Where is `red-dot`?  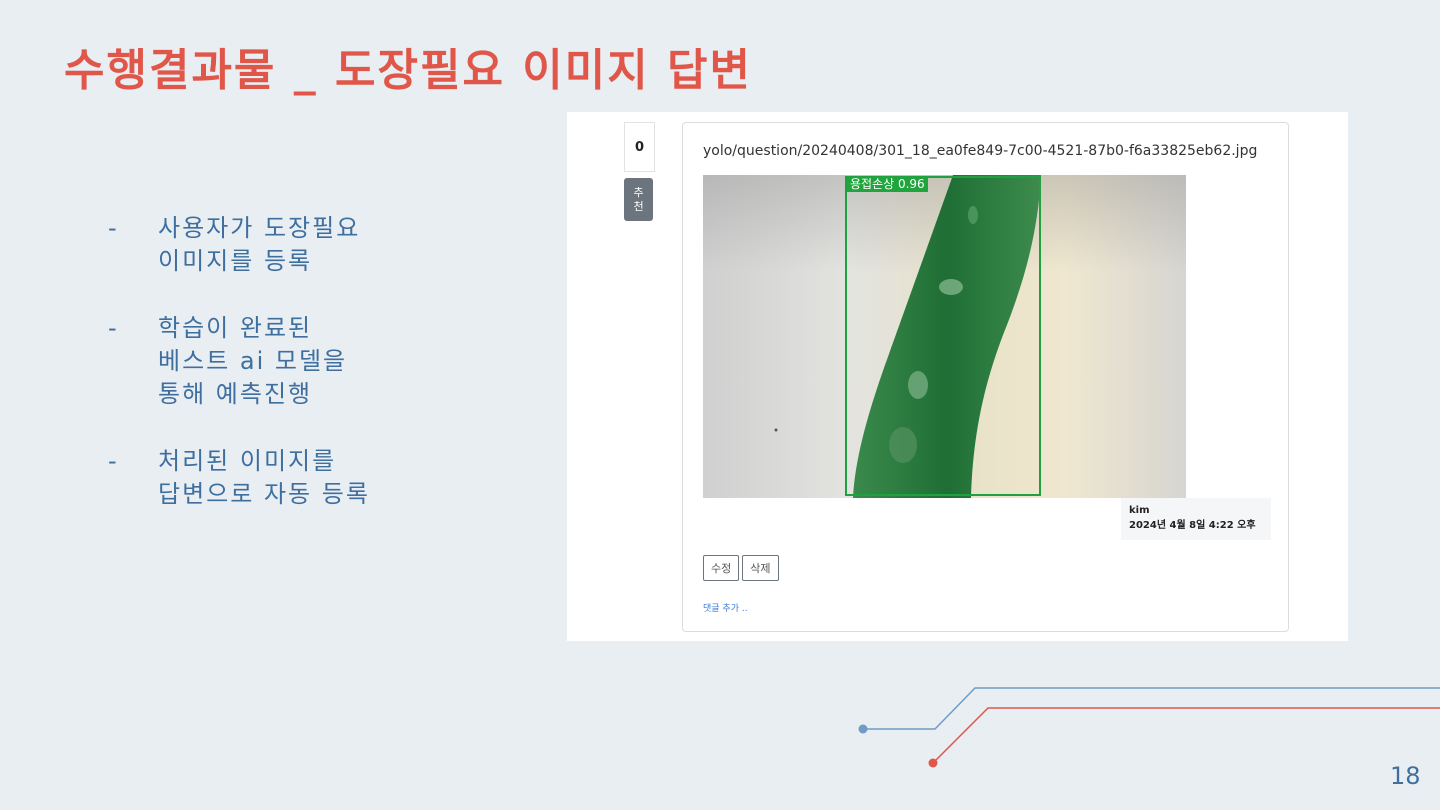
red-dot is located at coordinates (933, 763).